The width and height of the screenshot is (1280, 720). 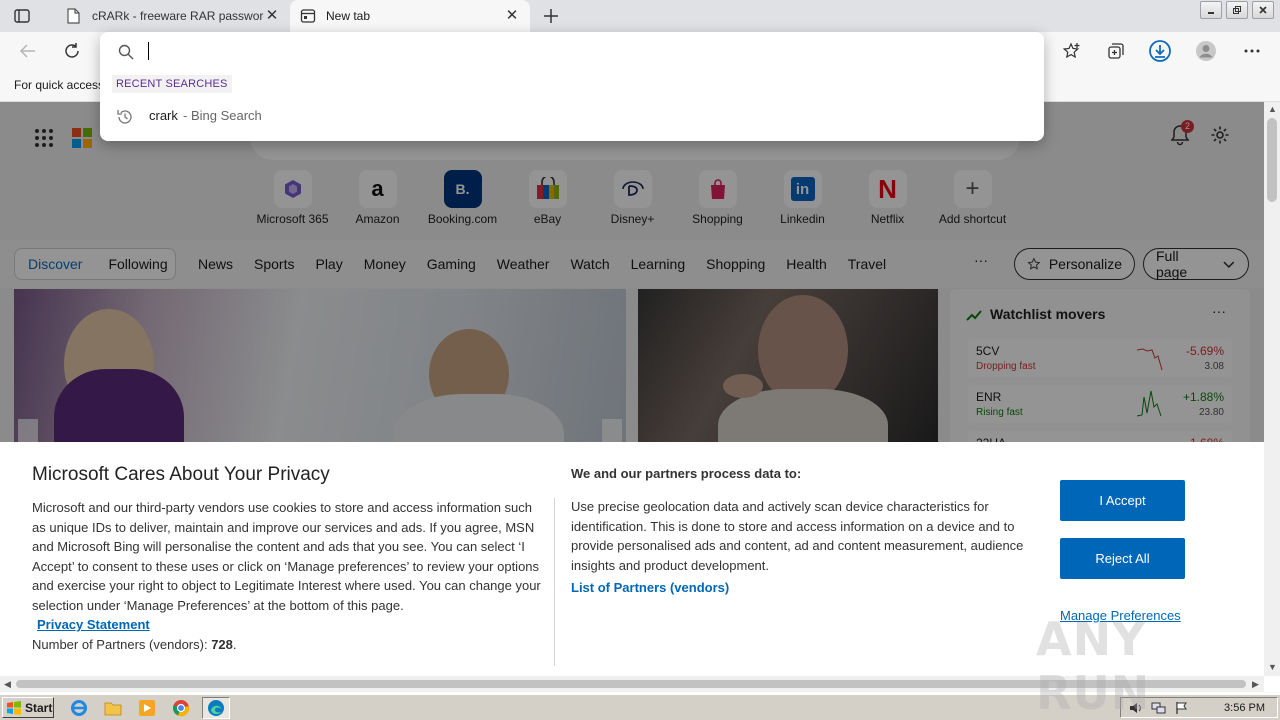 What do you see at coordinates (308, 16) in the screenshot?
I see `newtab-icon` at bounding box center [308, 16].